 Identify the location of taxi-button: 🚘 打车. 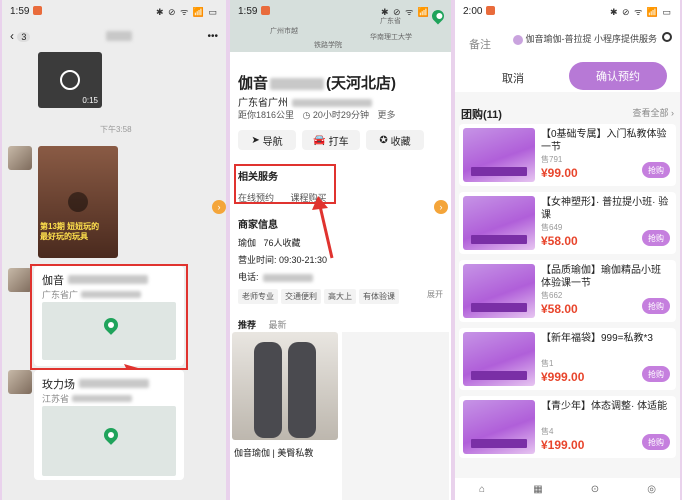
(331, 140).